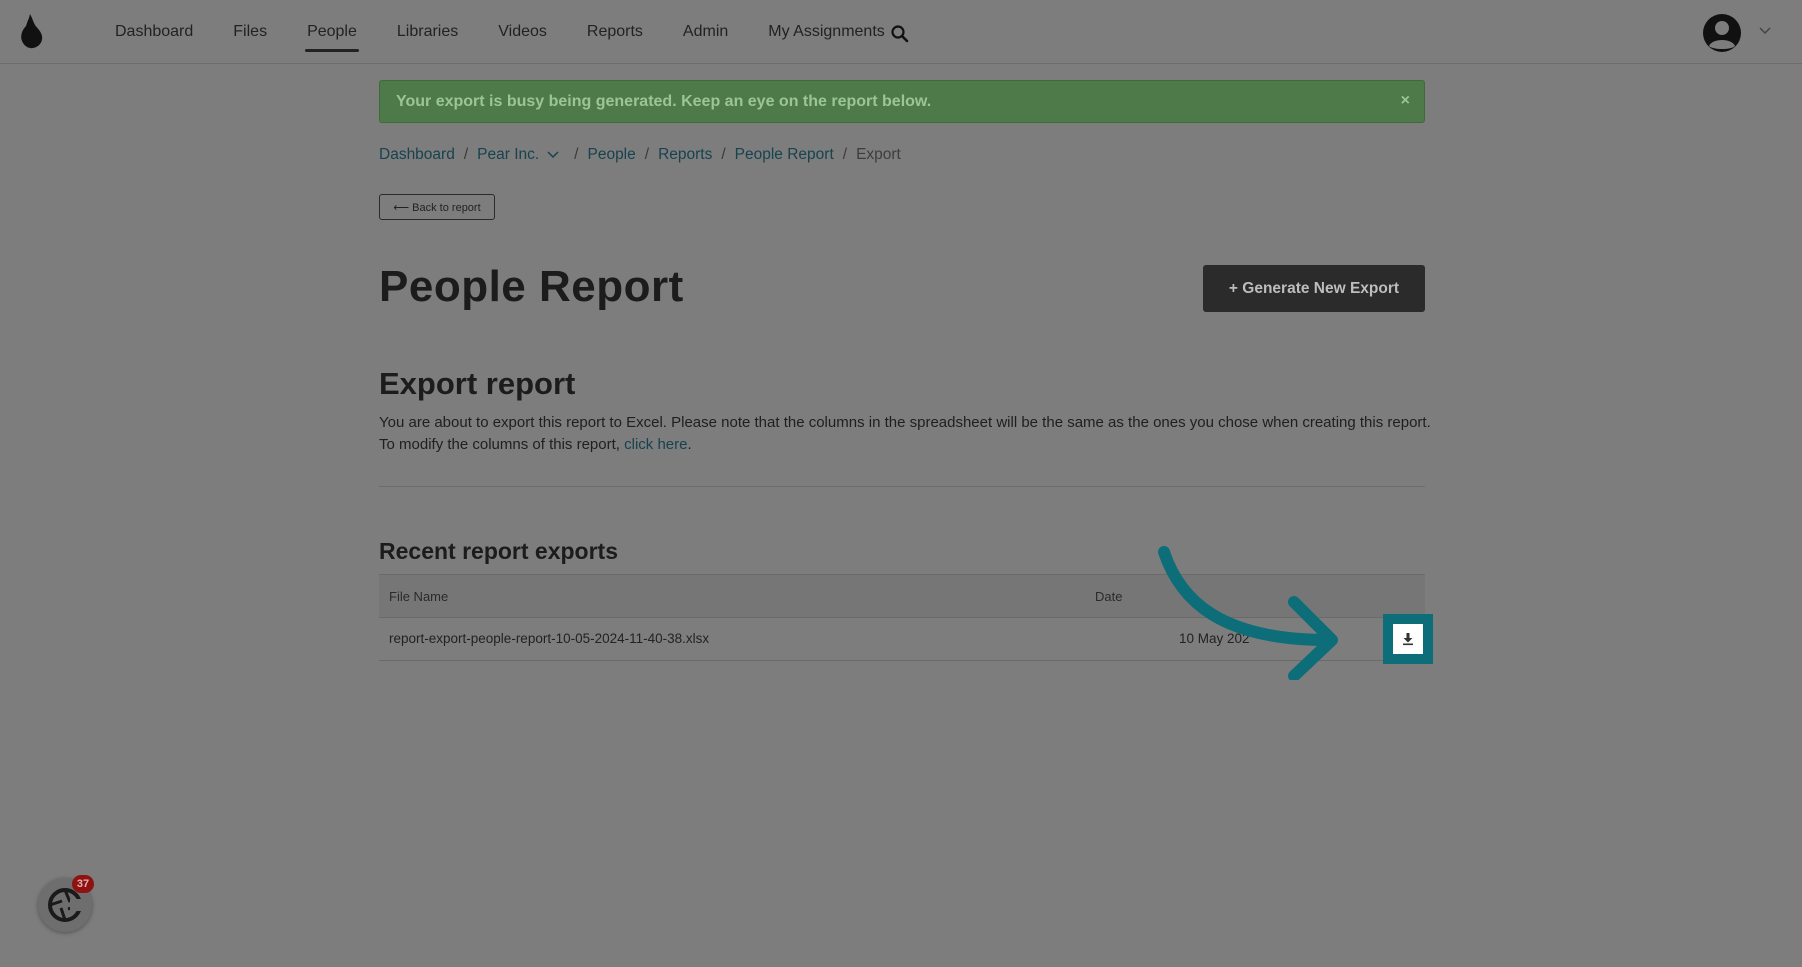 The image size is (1802, 967). I want to click on column-header-file-name: File Name, so click(419, 596).